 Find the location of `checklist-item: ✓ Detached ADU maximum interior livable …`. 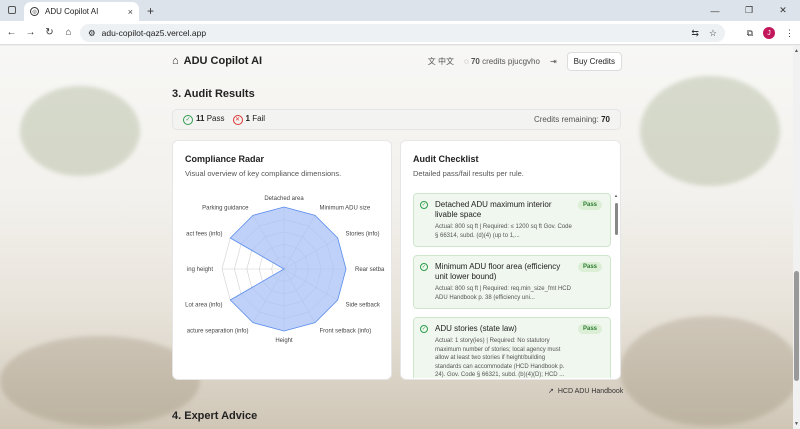

checklist-item: ✓ Detached ADU maximum interior livable … is located at coordinates (512, 220).